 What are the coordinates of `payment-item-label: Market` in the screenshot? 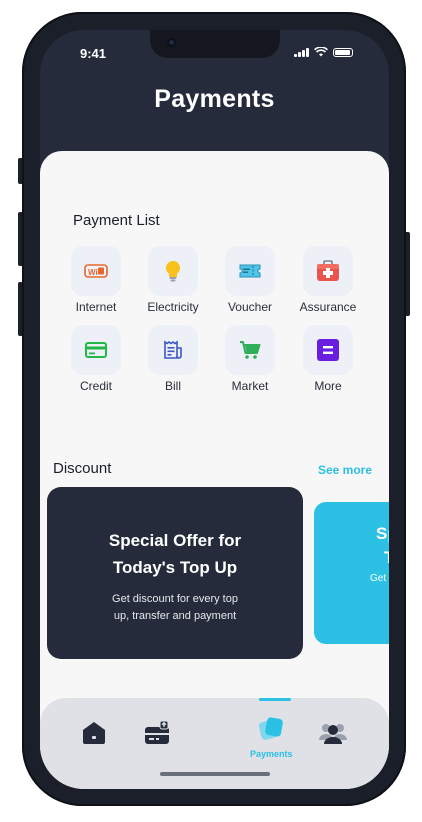 It's located at (250, 386).